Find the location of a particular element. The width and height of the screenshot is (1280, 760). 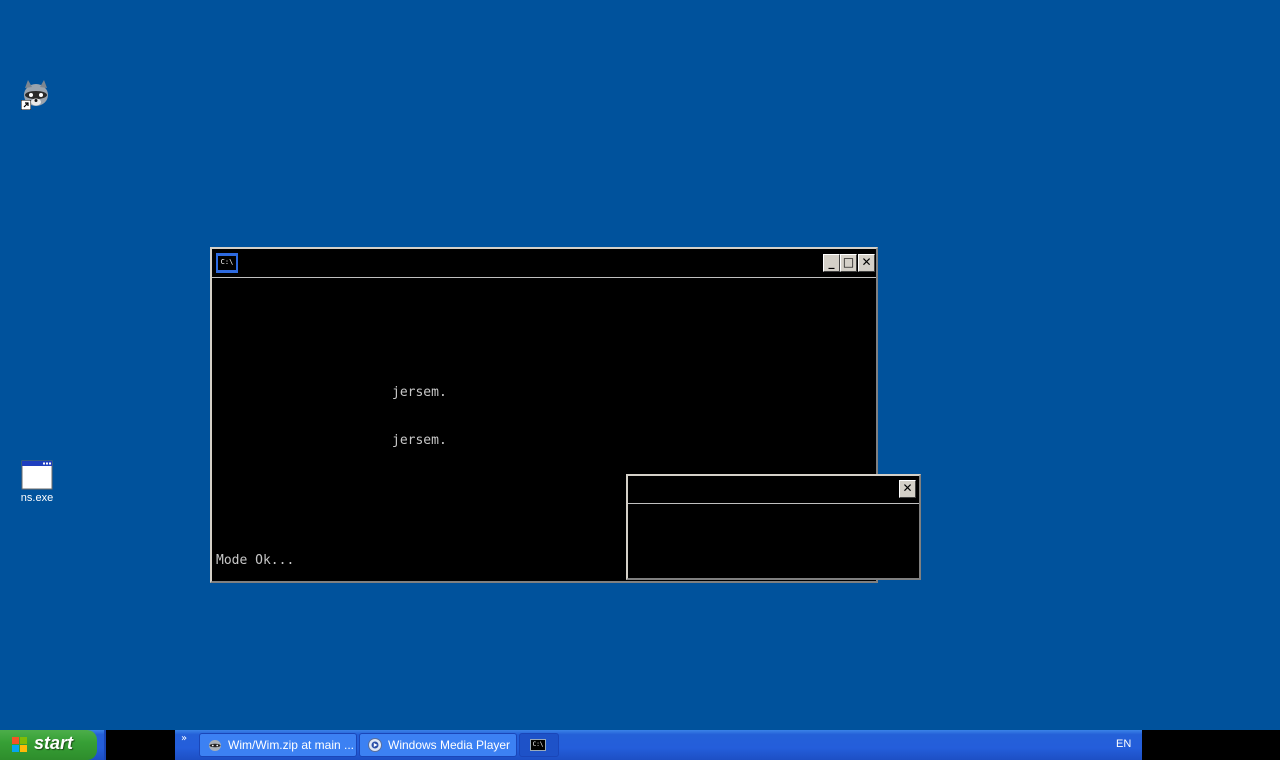

shortcut-arrow-icon is located at coordinates (26, 105).